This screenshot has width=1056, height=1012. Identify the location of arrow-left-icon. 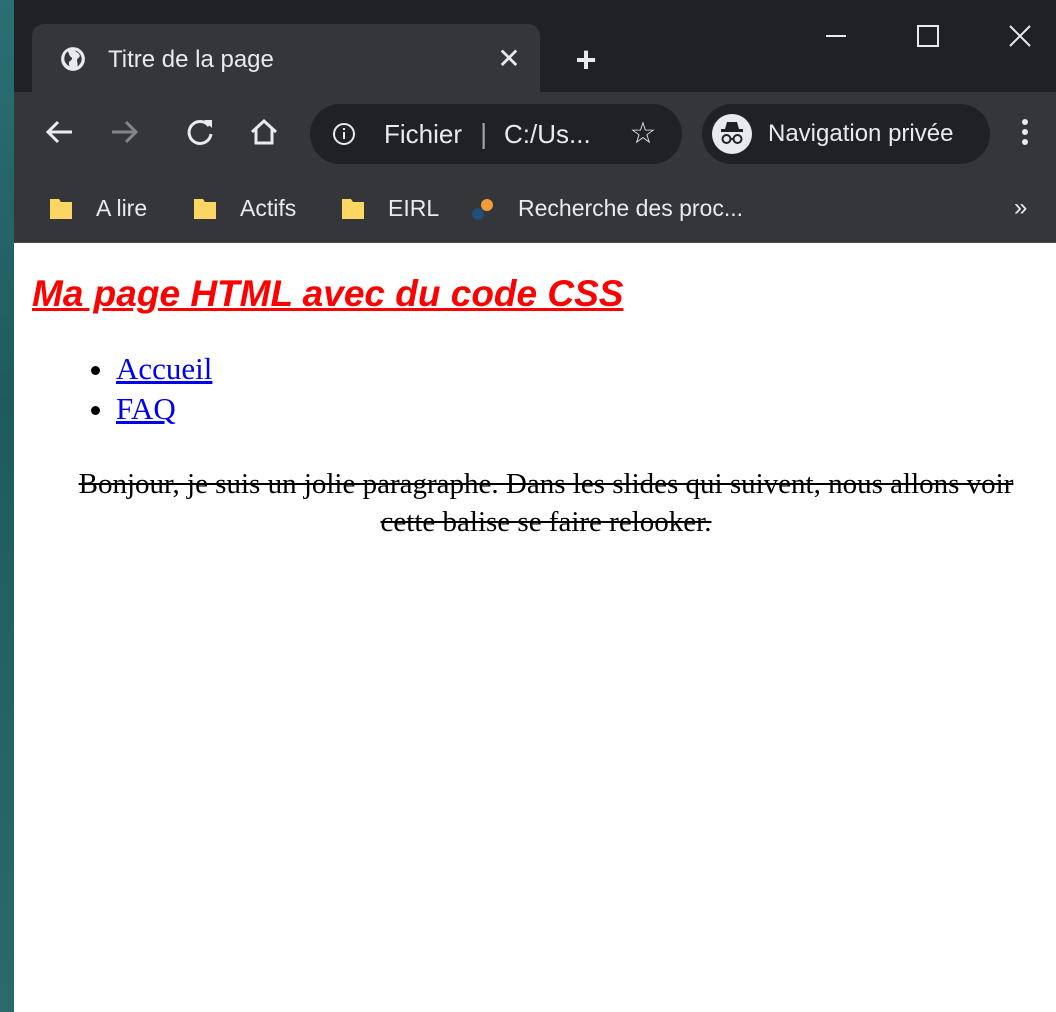
(58, 132).